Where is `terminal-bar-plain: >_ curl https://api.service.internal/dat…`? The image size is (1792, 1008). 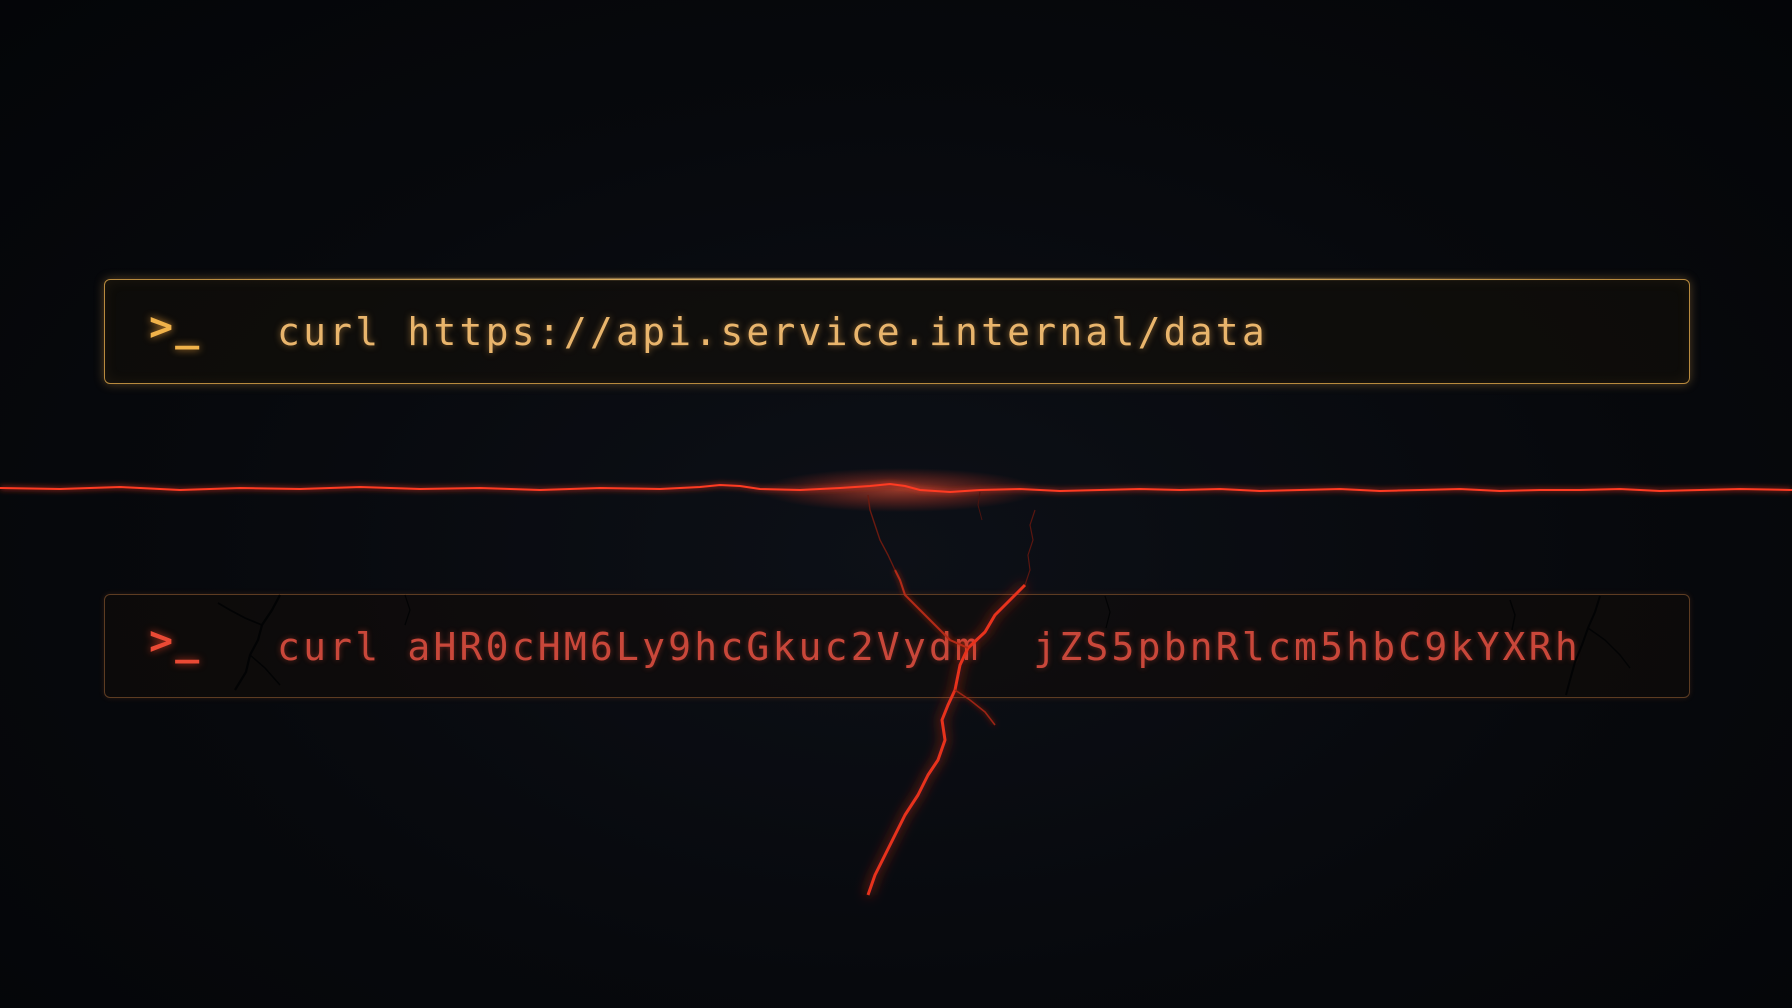 terminal-bar-plain: >_ curl https://api.service.internal/dat… is located at coordinates (897, 331).